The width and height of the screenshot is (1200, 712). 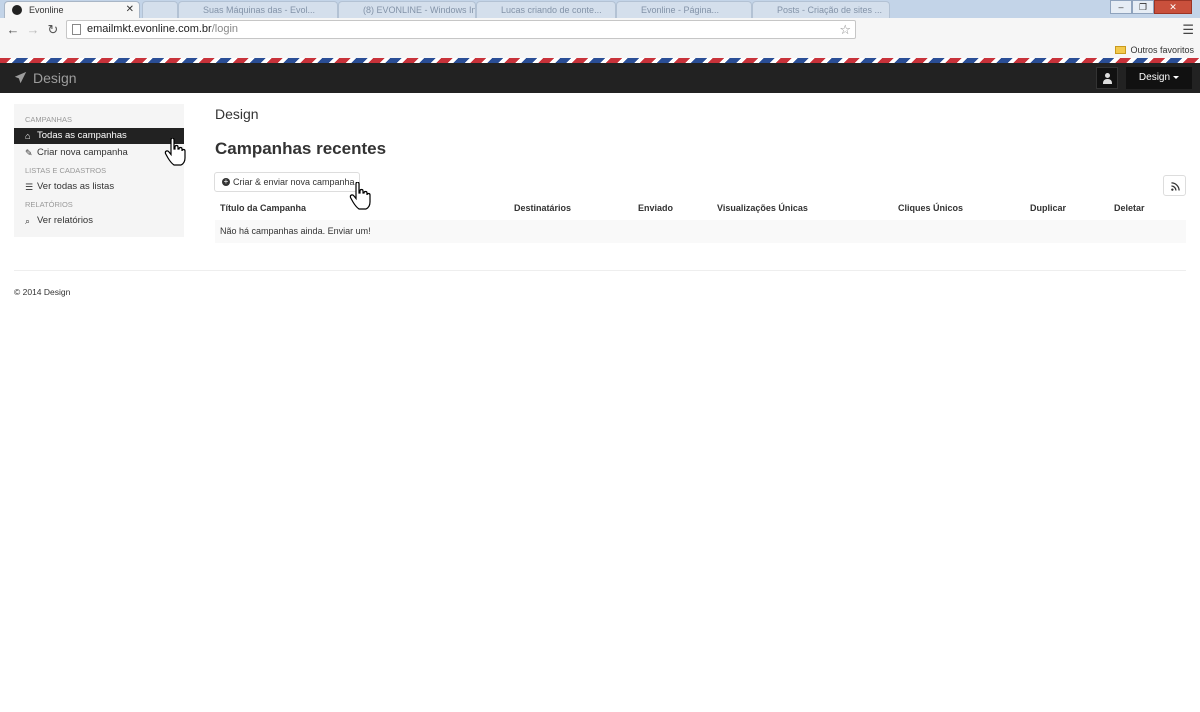 I want to click on reload-icon: ↻, so click(x=53, y=30).